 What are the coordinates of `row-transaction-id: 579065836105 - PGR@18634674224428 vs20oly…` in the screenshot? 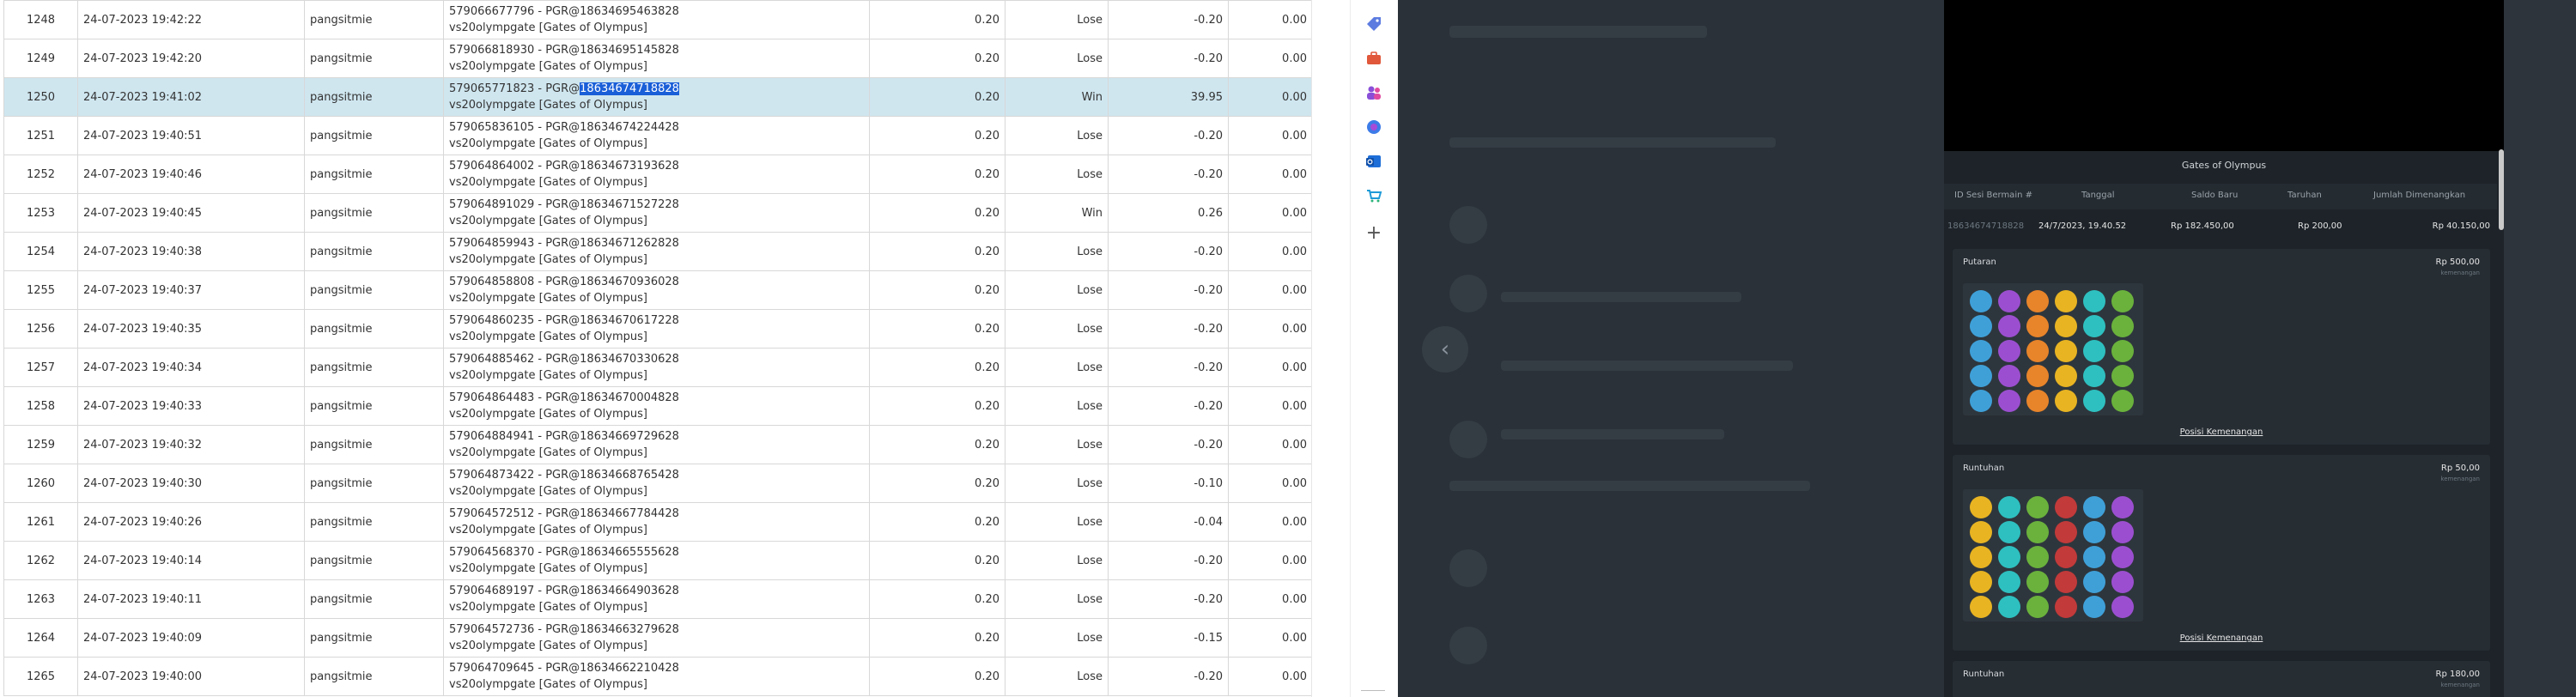 It's located at (656, 135).